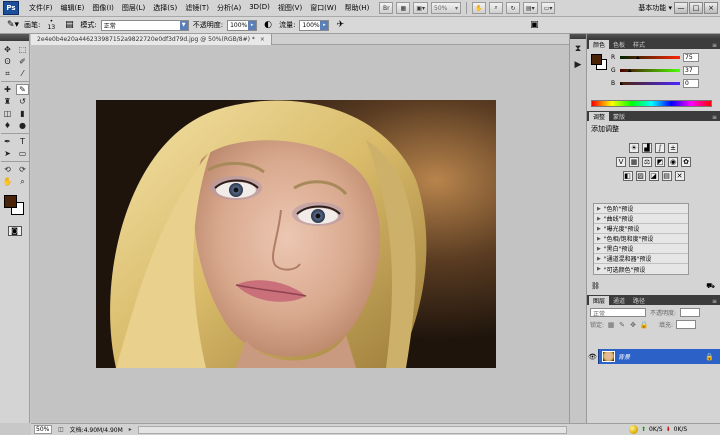 Image resolution: width=720 pixels, height=435 pixels. Describe the element at coordinates (7, 61) in the screenshot. I see `lasso-tool-icon: ʘ` at that location.